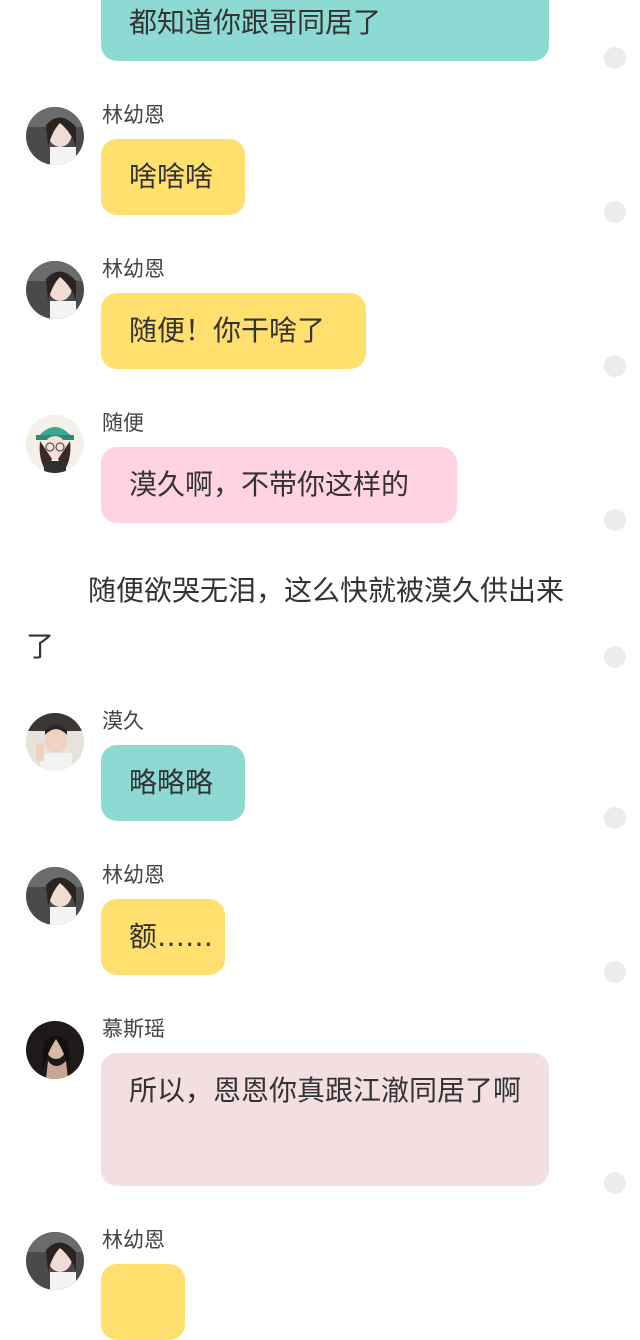  I want to click on avatar-dark-girl-icon, so click(55, 1050).